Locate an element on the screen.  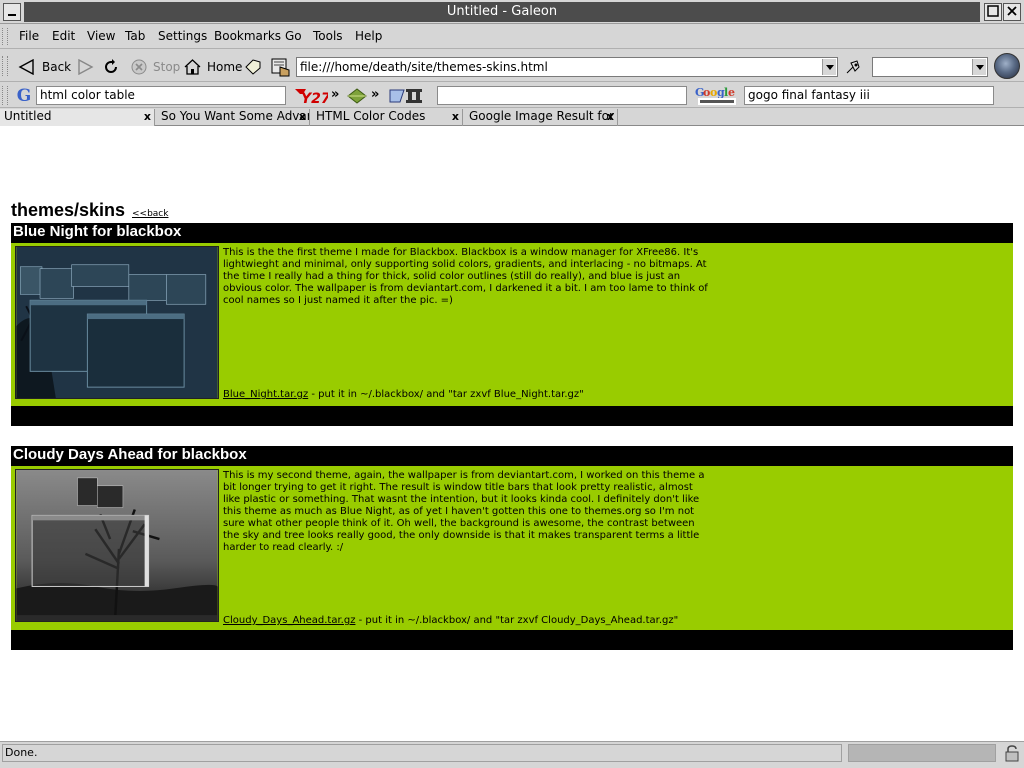
y27-logo-icon: Y27 is located at coordinates (311, 96).